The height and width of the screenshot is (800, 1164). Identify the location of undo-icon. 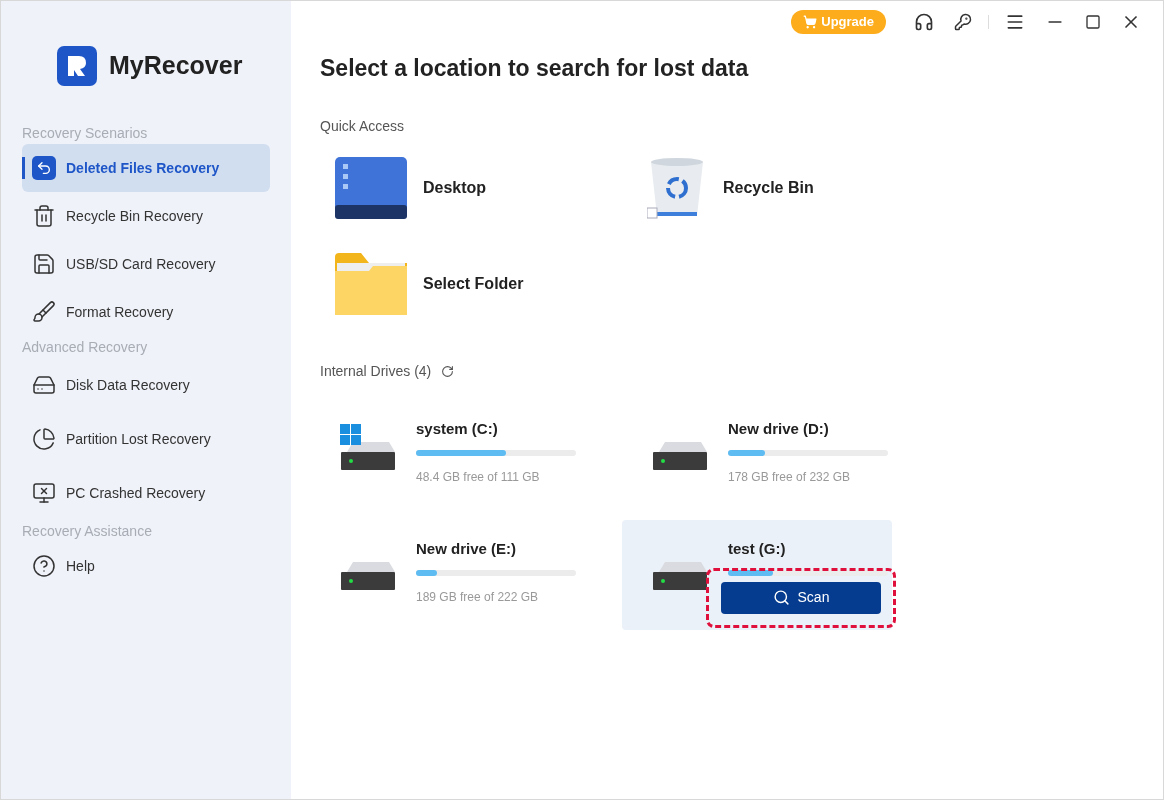
(44, 168).